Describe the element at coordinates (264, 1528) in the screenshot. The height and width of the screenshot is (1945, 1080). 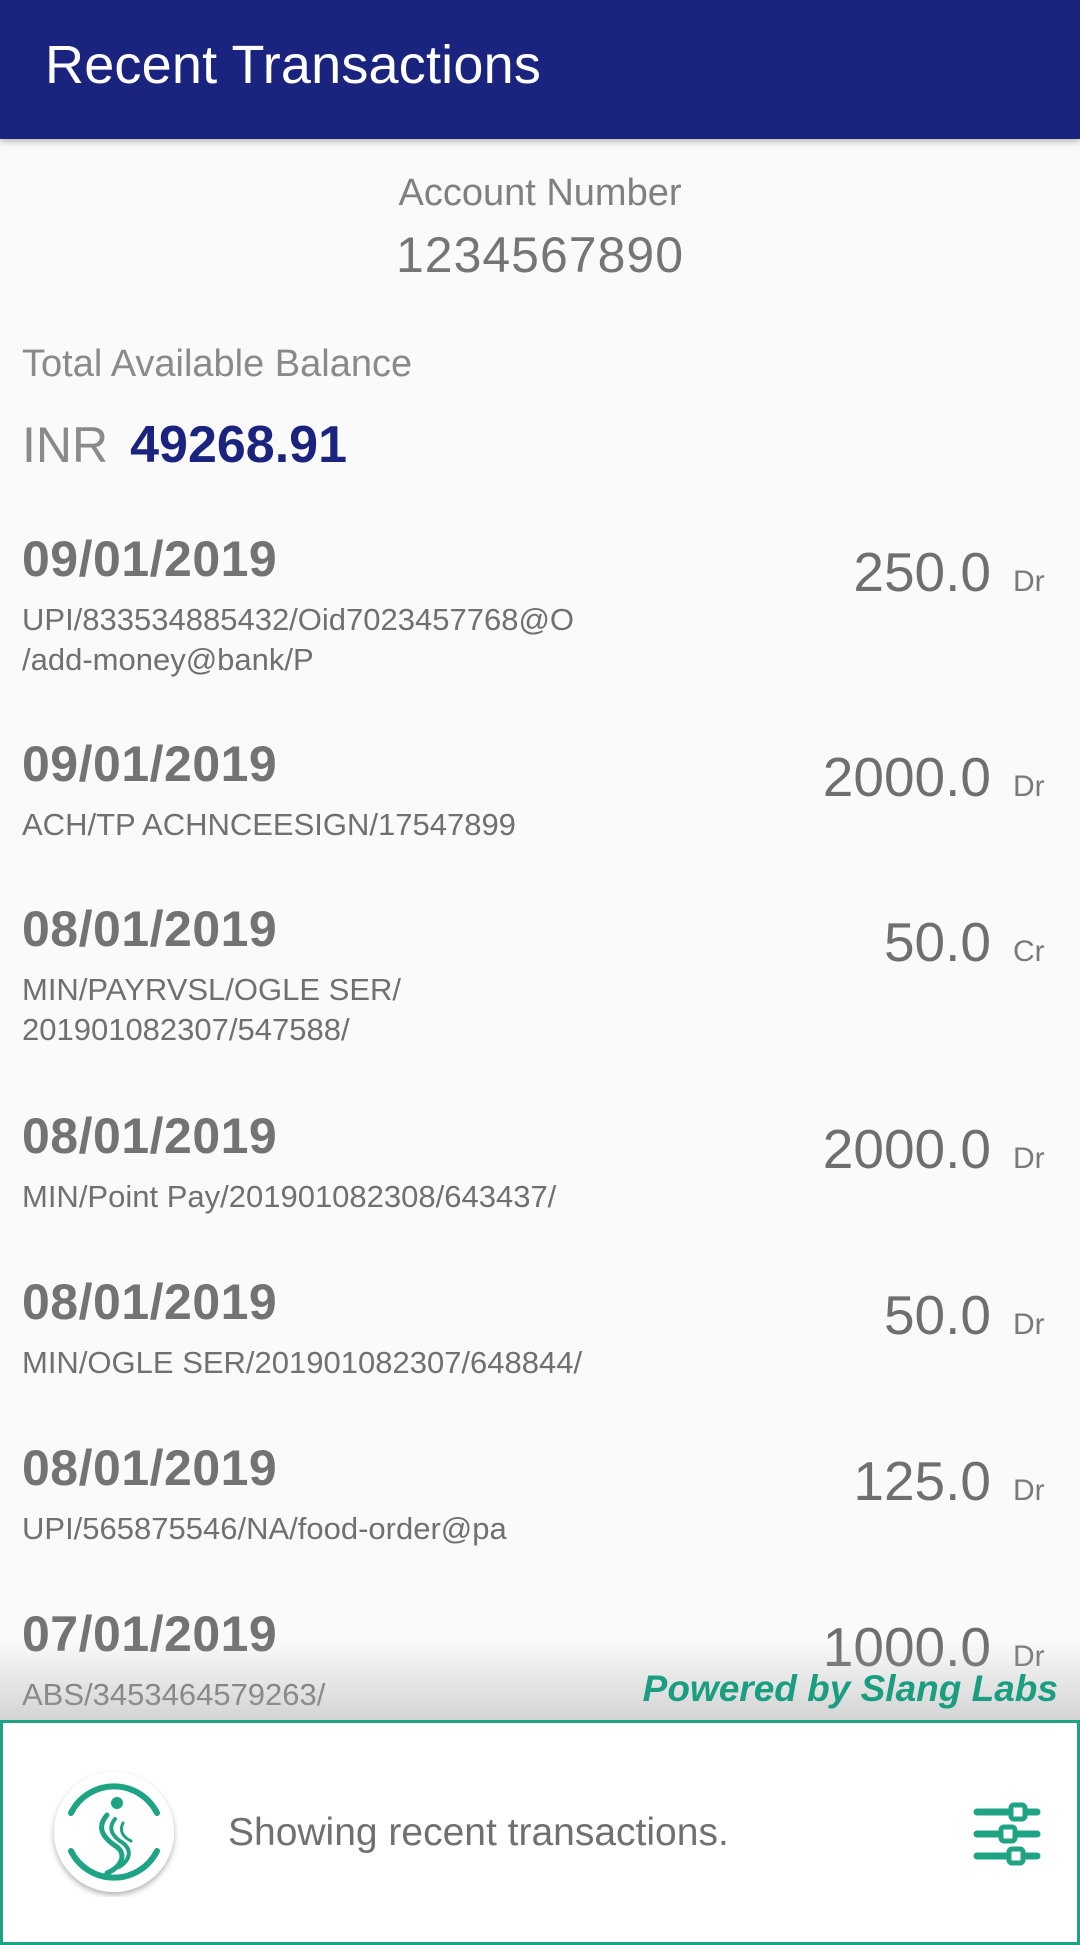
I see `transaction-description-line: UPI/565875546/NA/food-order@pa` at that location.